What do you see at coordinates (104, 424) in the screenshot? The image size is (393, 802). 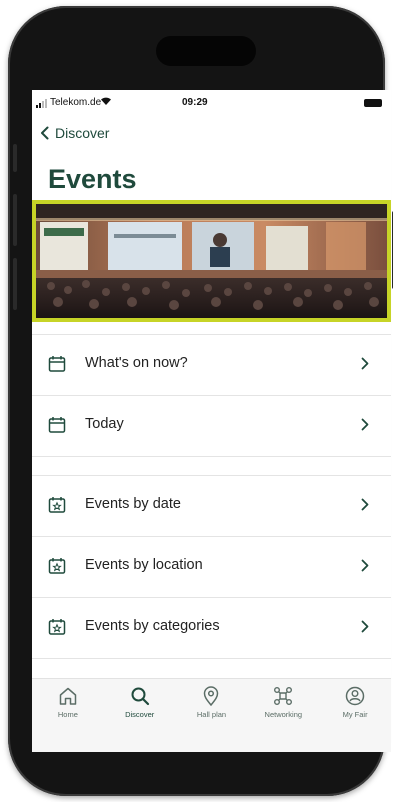 I see `menu-item-label: Today` at bounding box center [104, 424].